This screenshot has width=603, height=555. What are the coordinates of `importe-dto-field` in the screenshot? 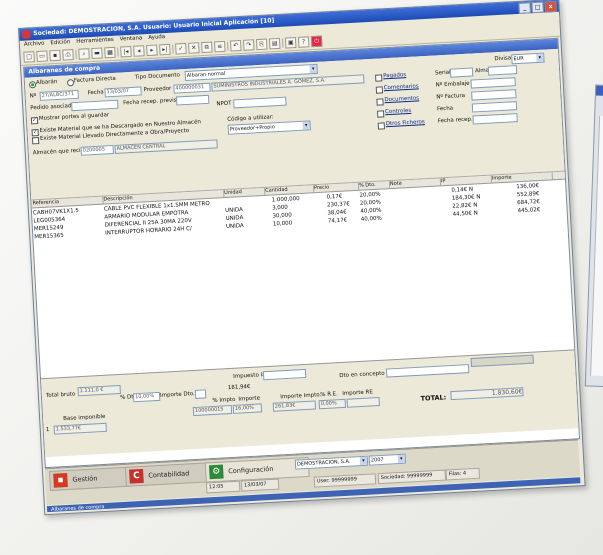 It's located at (200, 394).